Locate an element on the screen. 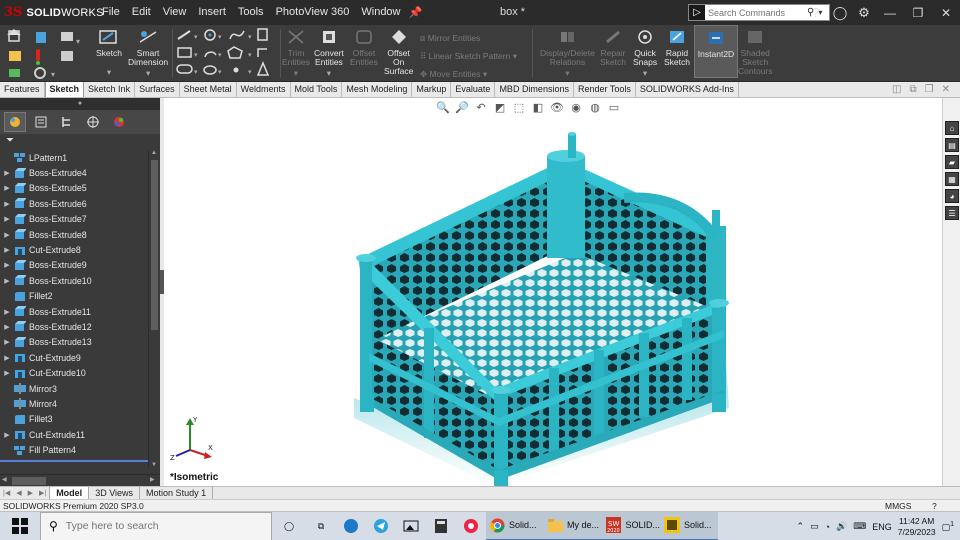 This screenshot has width=960, height=540. feature-manager-tab-icon is located at coordinates (15, 122).